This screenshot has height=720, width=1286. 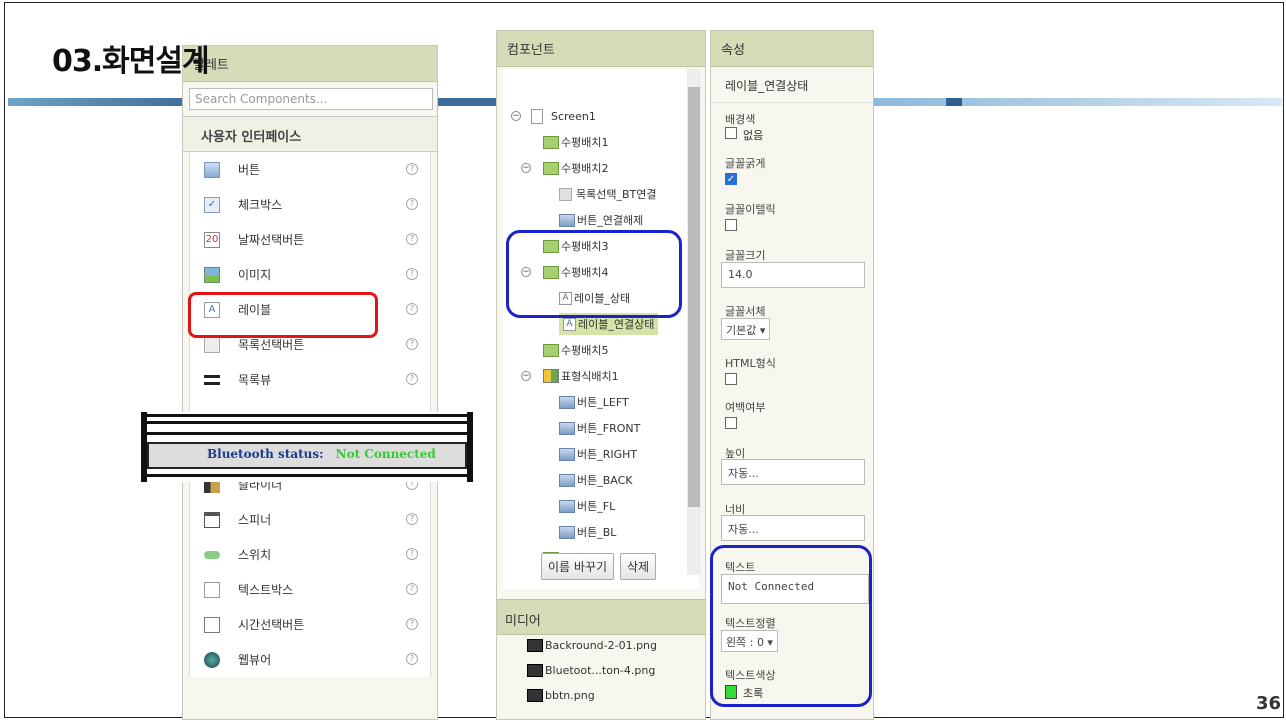 I want to click on rename-button: 이름 바꾸기, so click(x=578, y=566).